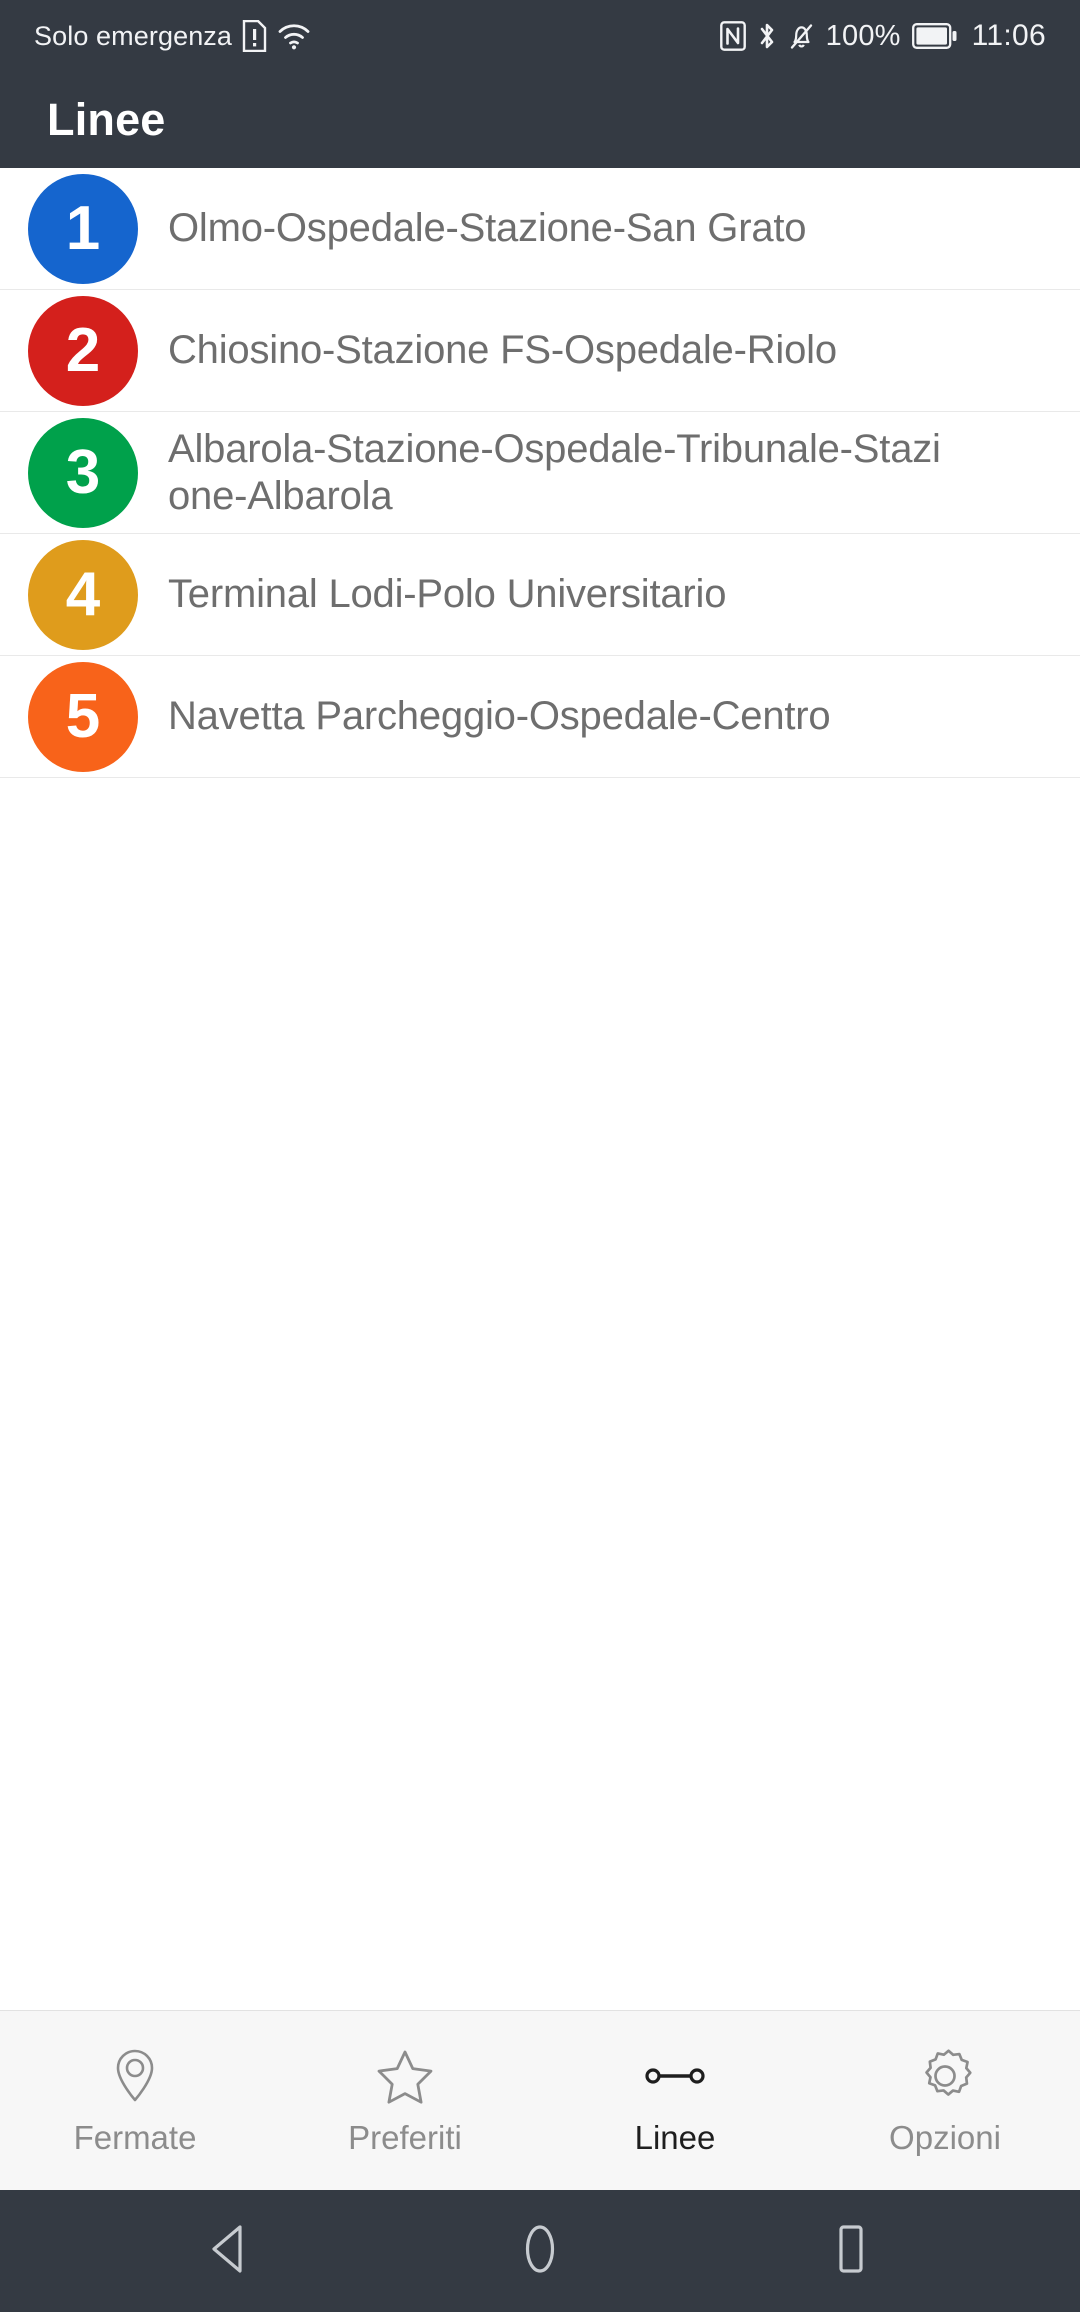  What do you see at coordinates (83, 228) in the screenshot?
I see `line-badge: 1` at bounding box center [83, 228].